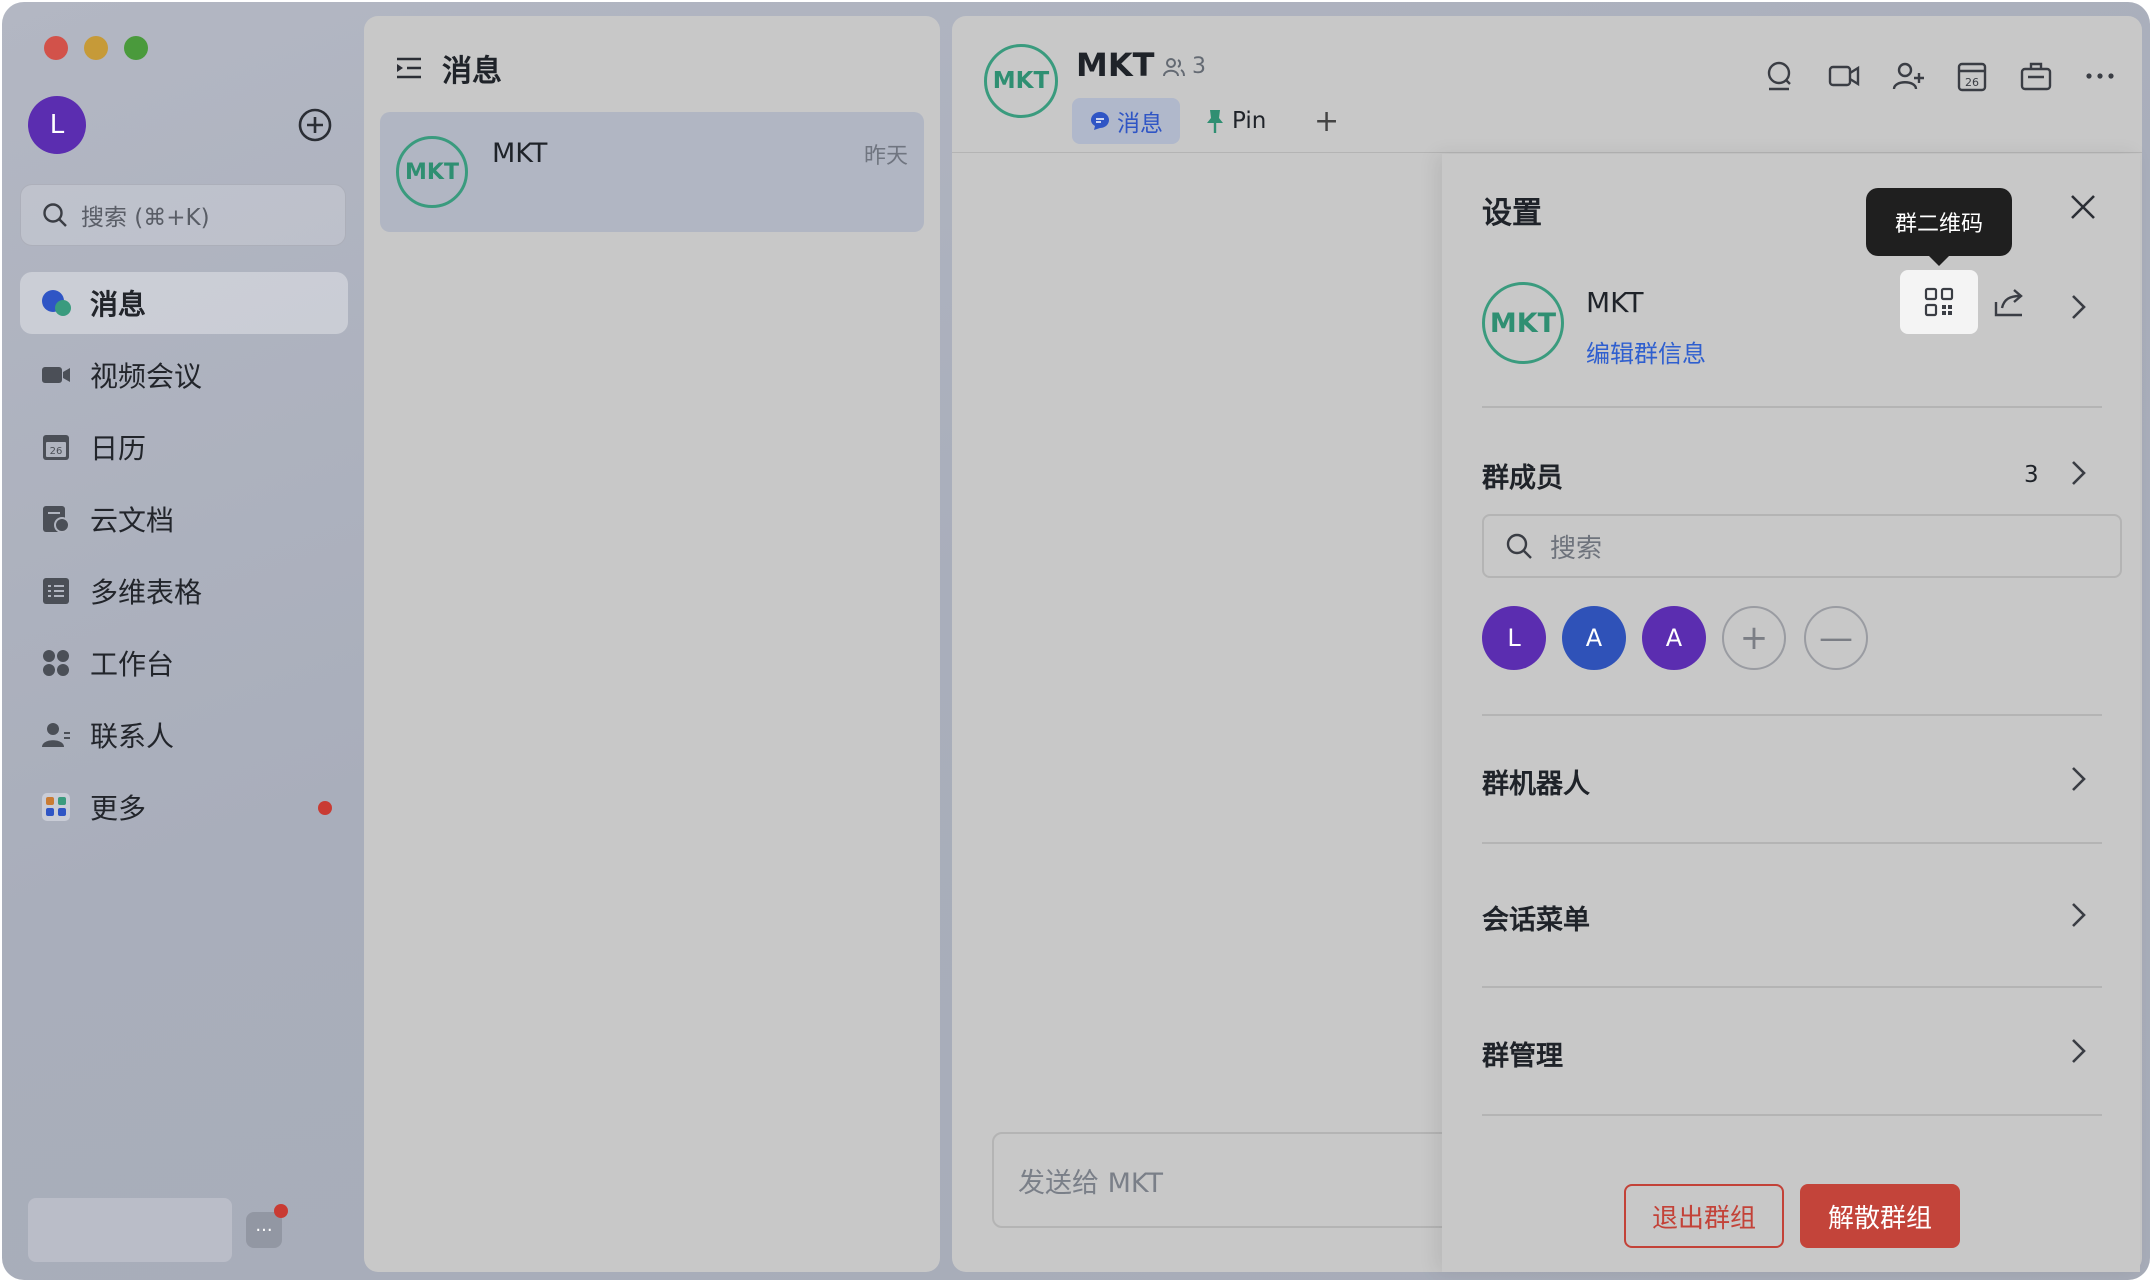 The height and width of the screenshot is (1284, 2154). Describe the element at coordinates (56, 519) in the screenshot. I see `cloud-doc-icon` at that location.